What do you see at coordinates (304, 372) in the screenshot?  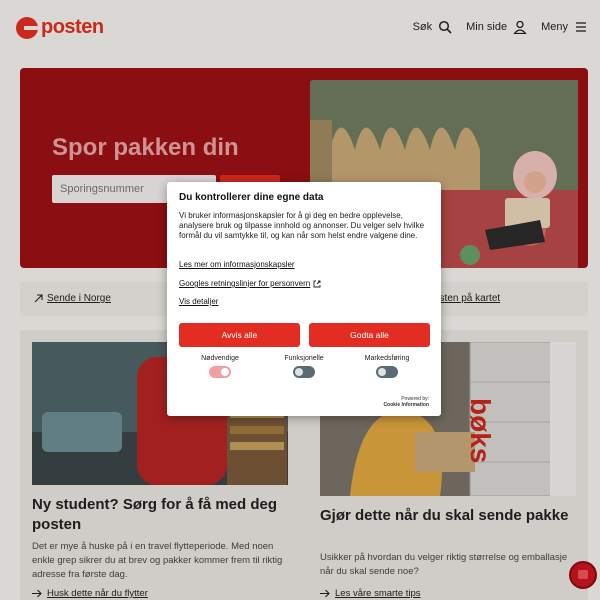 I see `toggle-functional` at bounding box center [304, 372].